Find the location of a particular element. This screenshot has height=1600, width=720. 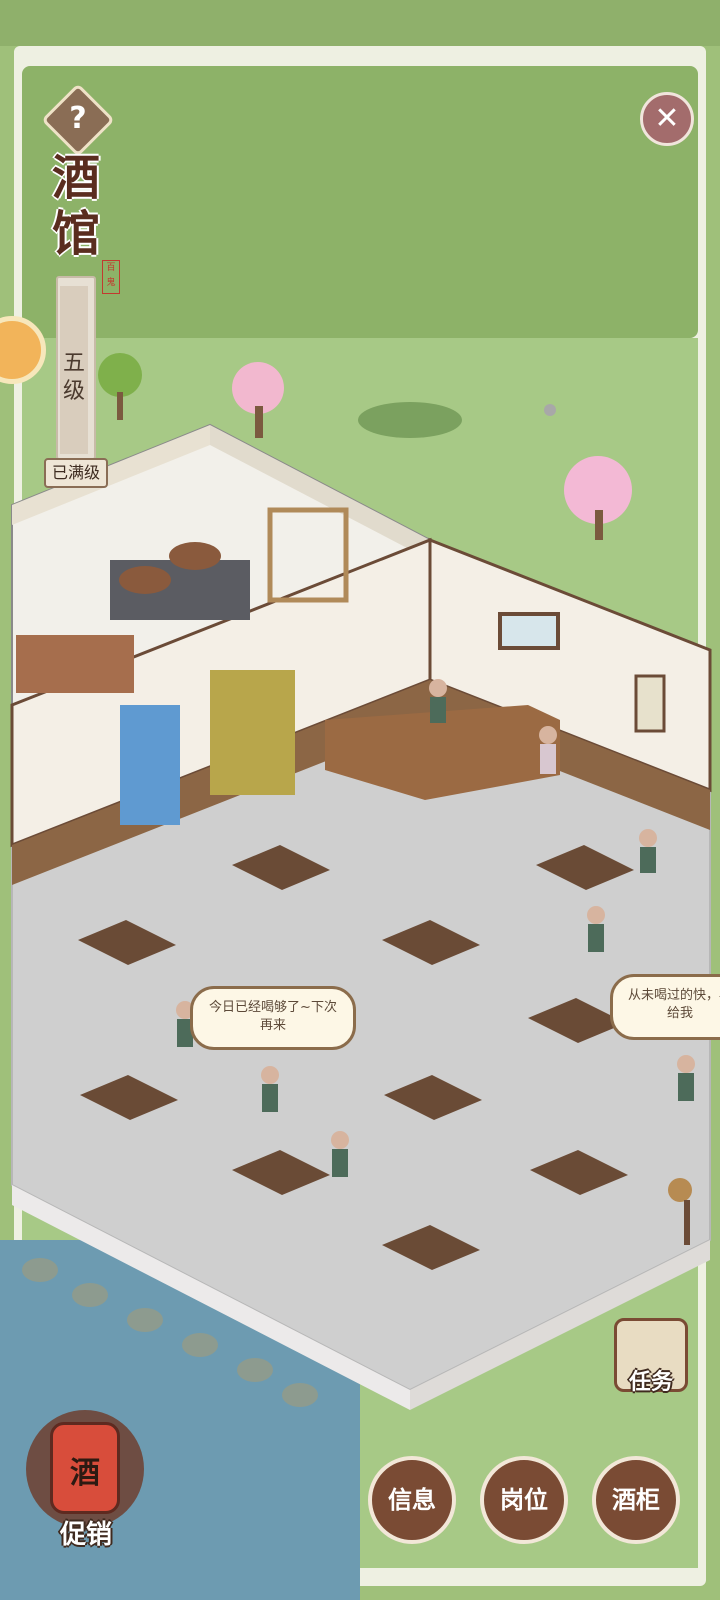

rock is located at coordinates (550, 410).